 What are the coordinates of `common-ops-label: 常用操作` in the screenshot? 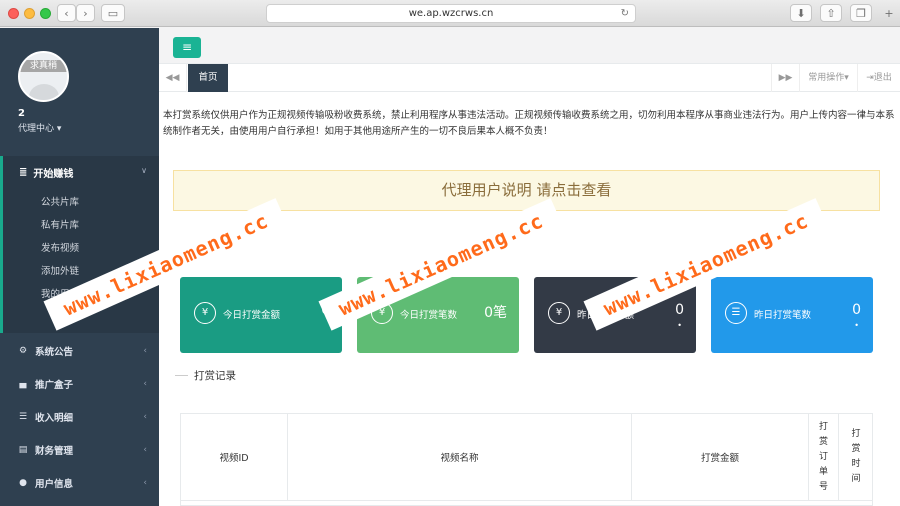 It's located at (826, 78).